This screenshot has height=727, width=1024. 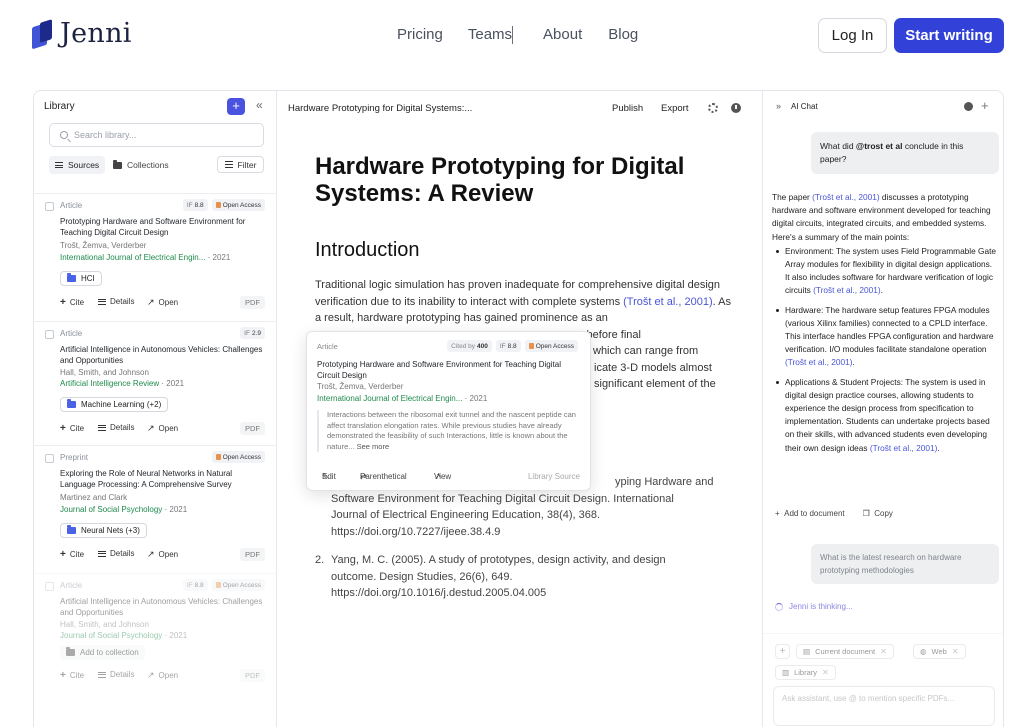 I want to click on source-authors: Martinez and Clark, so click(x=94, y=497).